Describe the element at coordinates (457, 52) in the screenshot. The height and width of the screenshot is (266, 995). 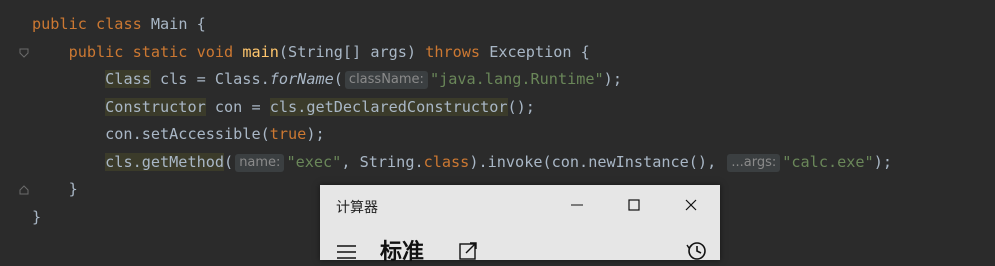
I see `code-token: throws` at that location.